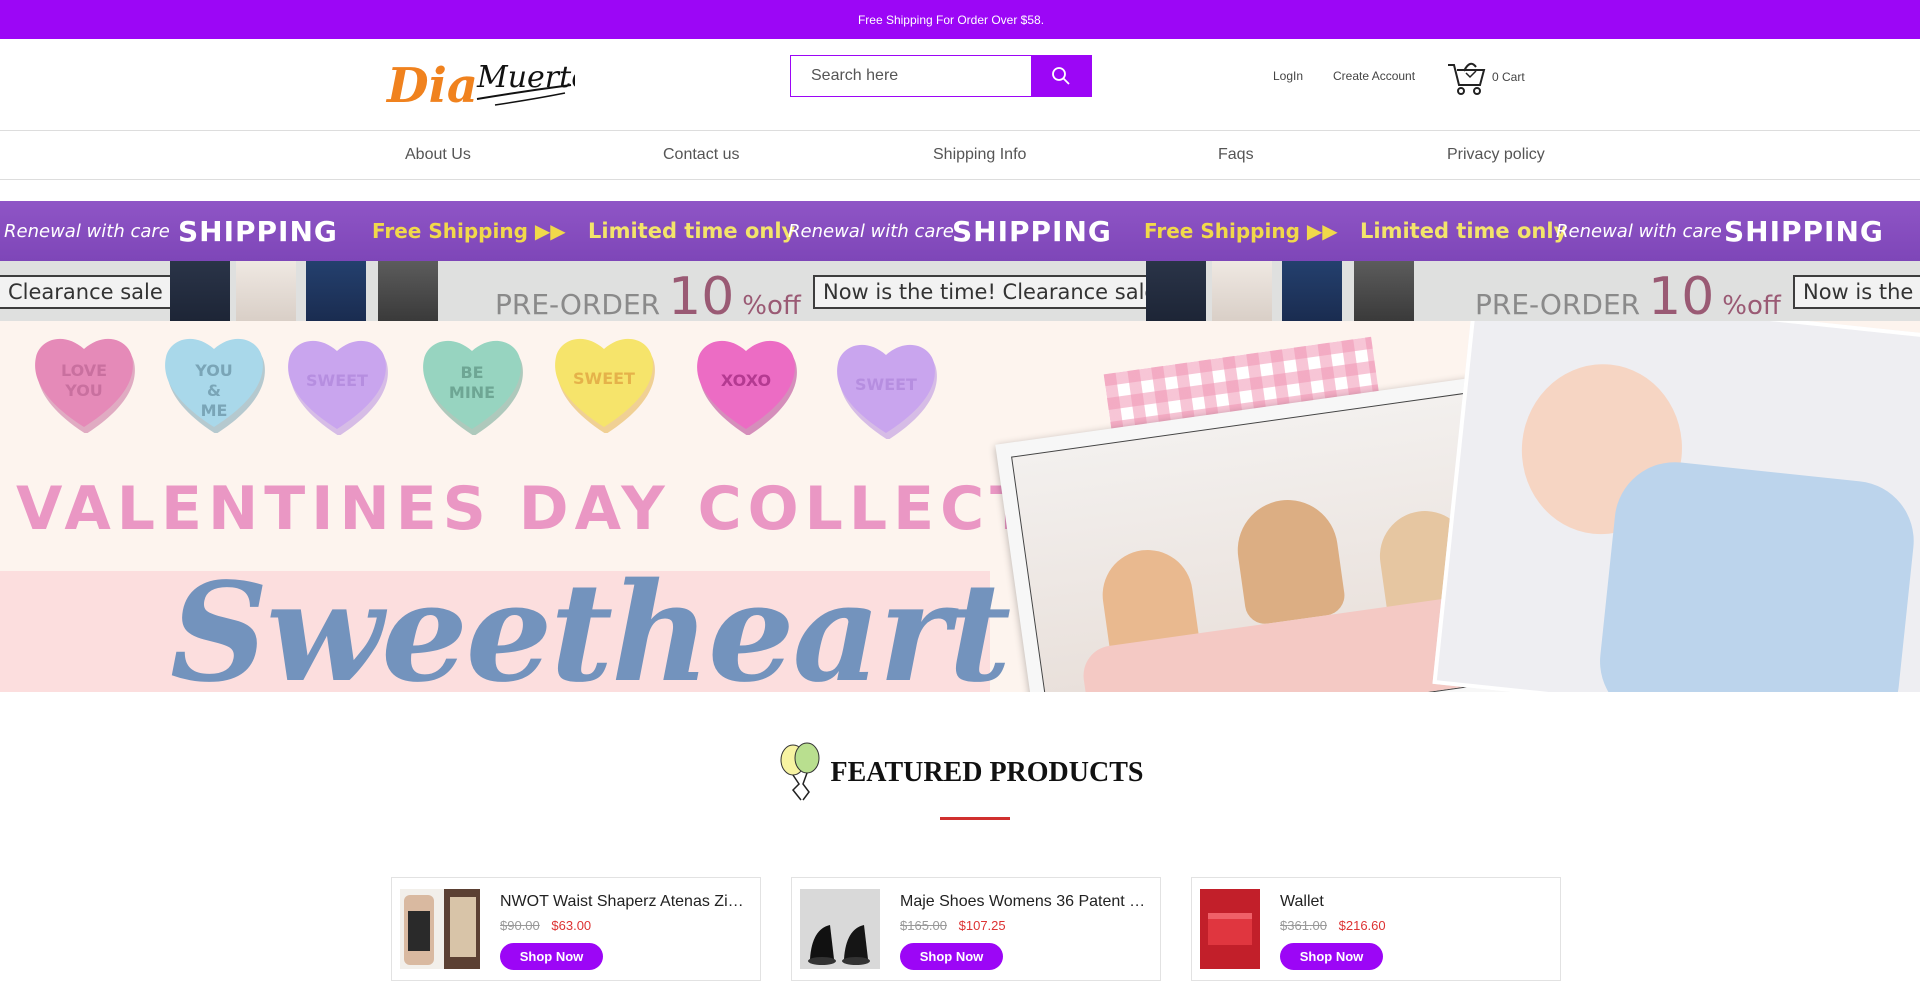  Describe the element at coordinates (1236, 155) in the screenshot. I see `nav-faqs: Faqs` at that location.